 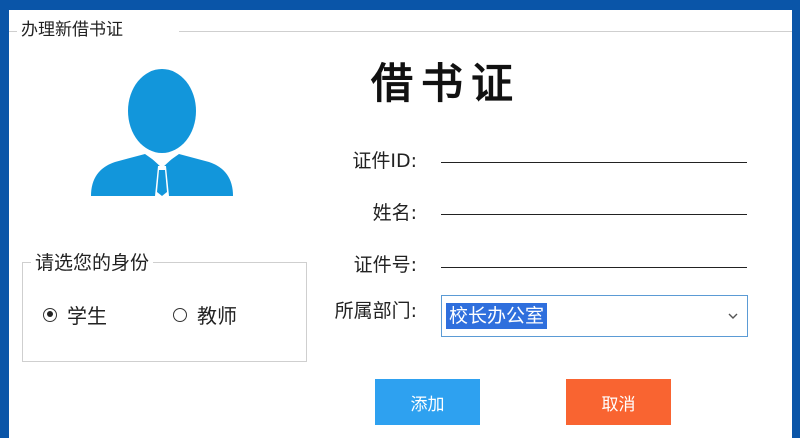 I want to click on radio-teacher: 教师, so click(x=205, y=314).